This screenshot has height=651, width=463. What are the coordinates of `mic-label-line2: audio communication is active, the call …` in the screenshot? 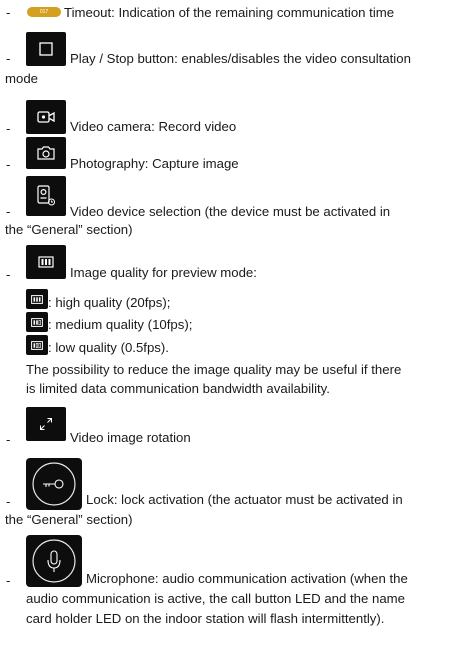 It's located at (215, 598).